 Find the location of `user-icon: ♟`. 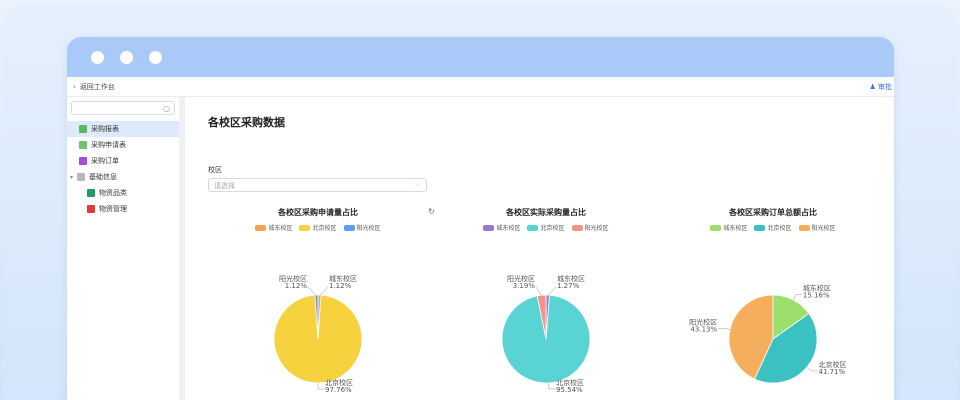

user-icon: ♟ is located at coordinates (873, 87).